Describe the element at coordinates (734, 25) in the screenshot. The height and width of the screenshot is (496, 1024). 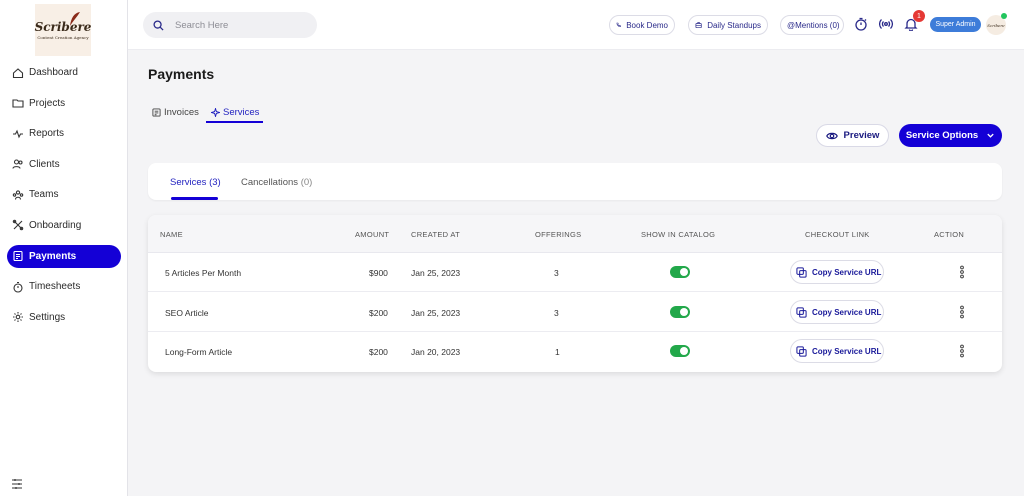
I see `daily-standups-label: Daily Standups` at that location.